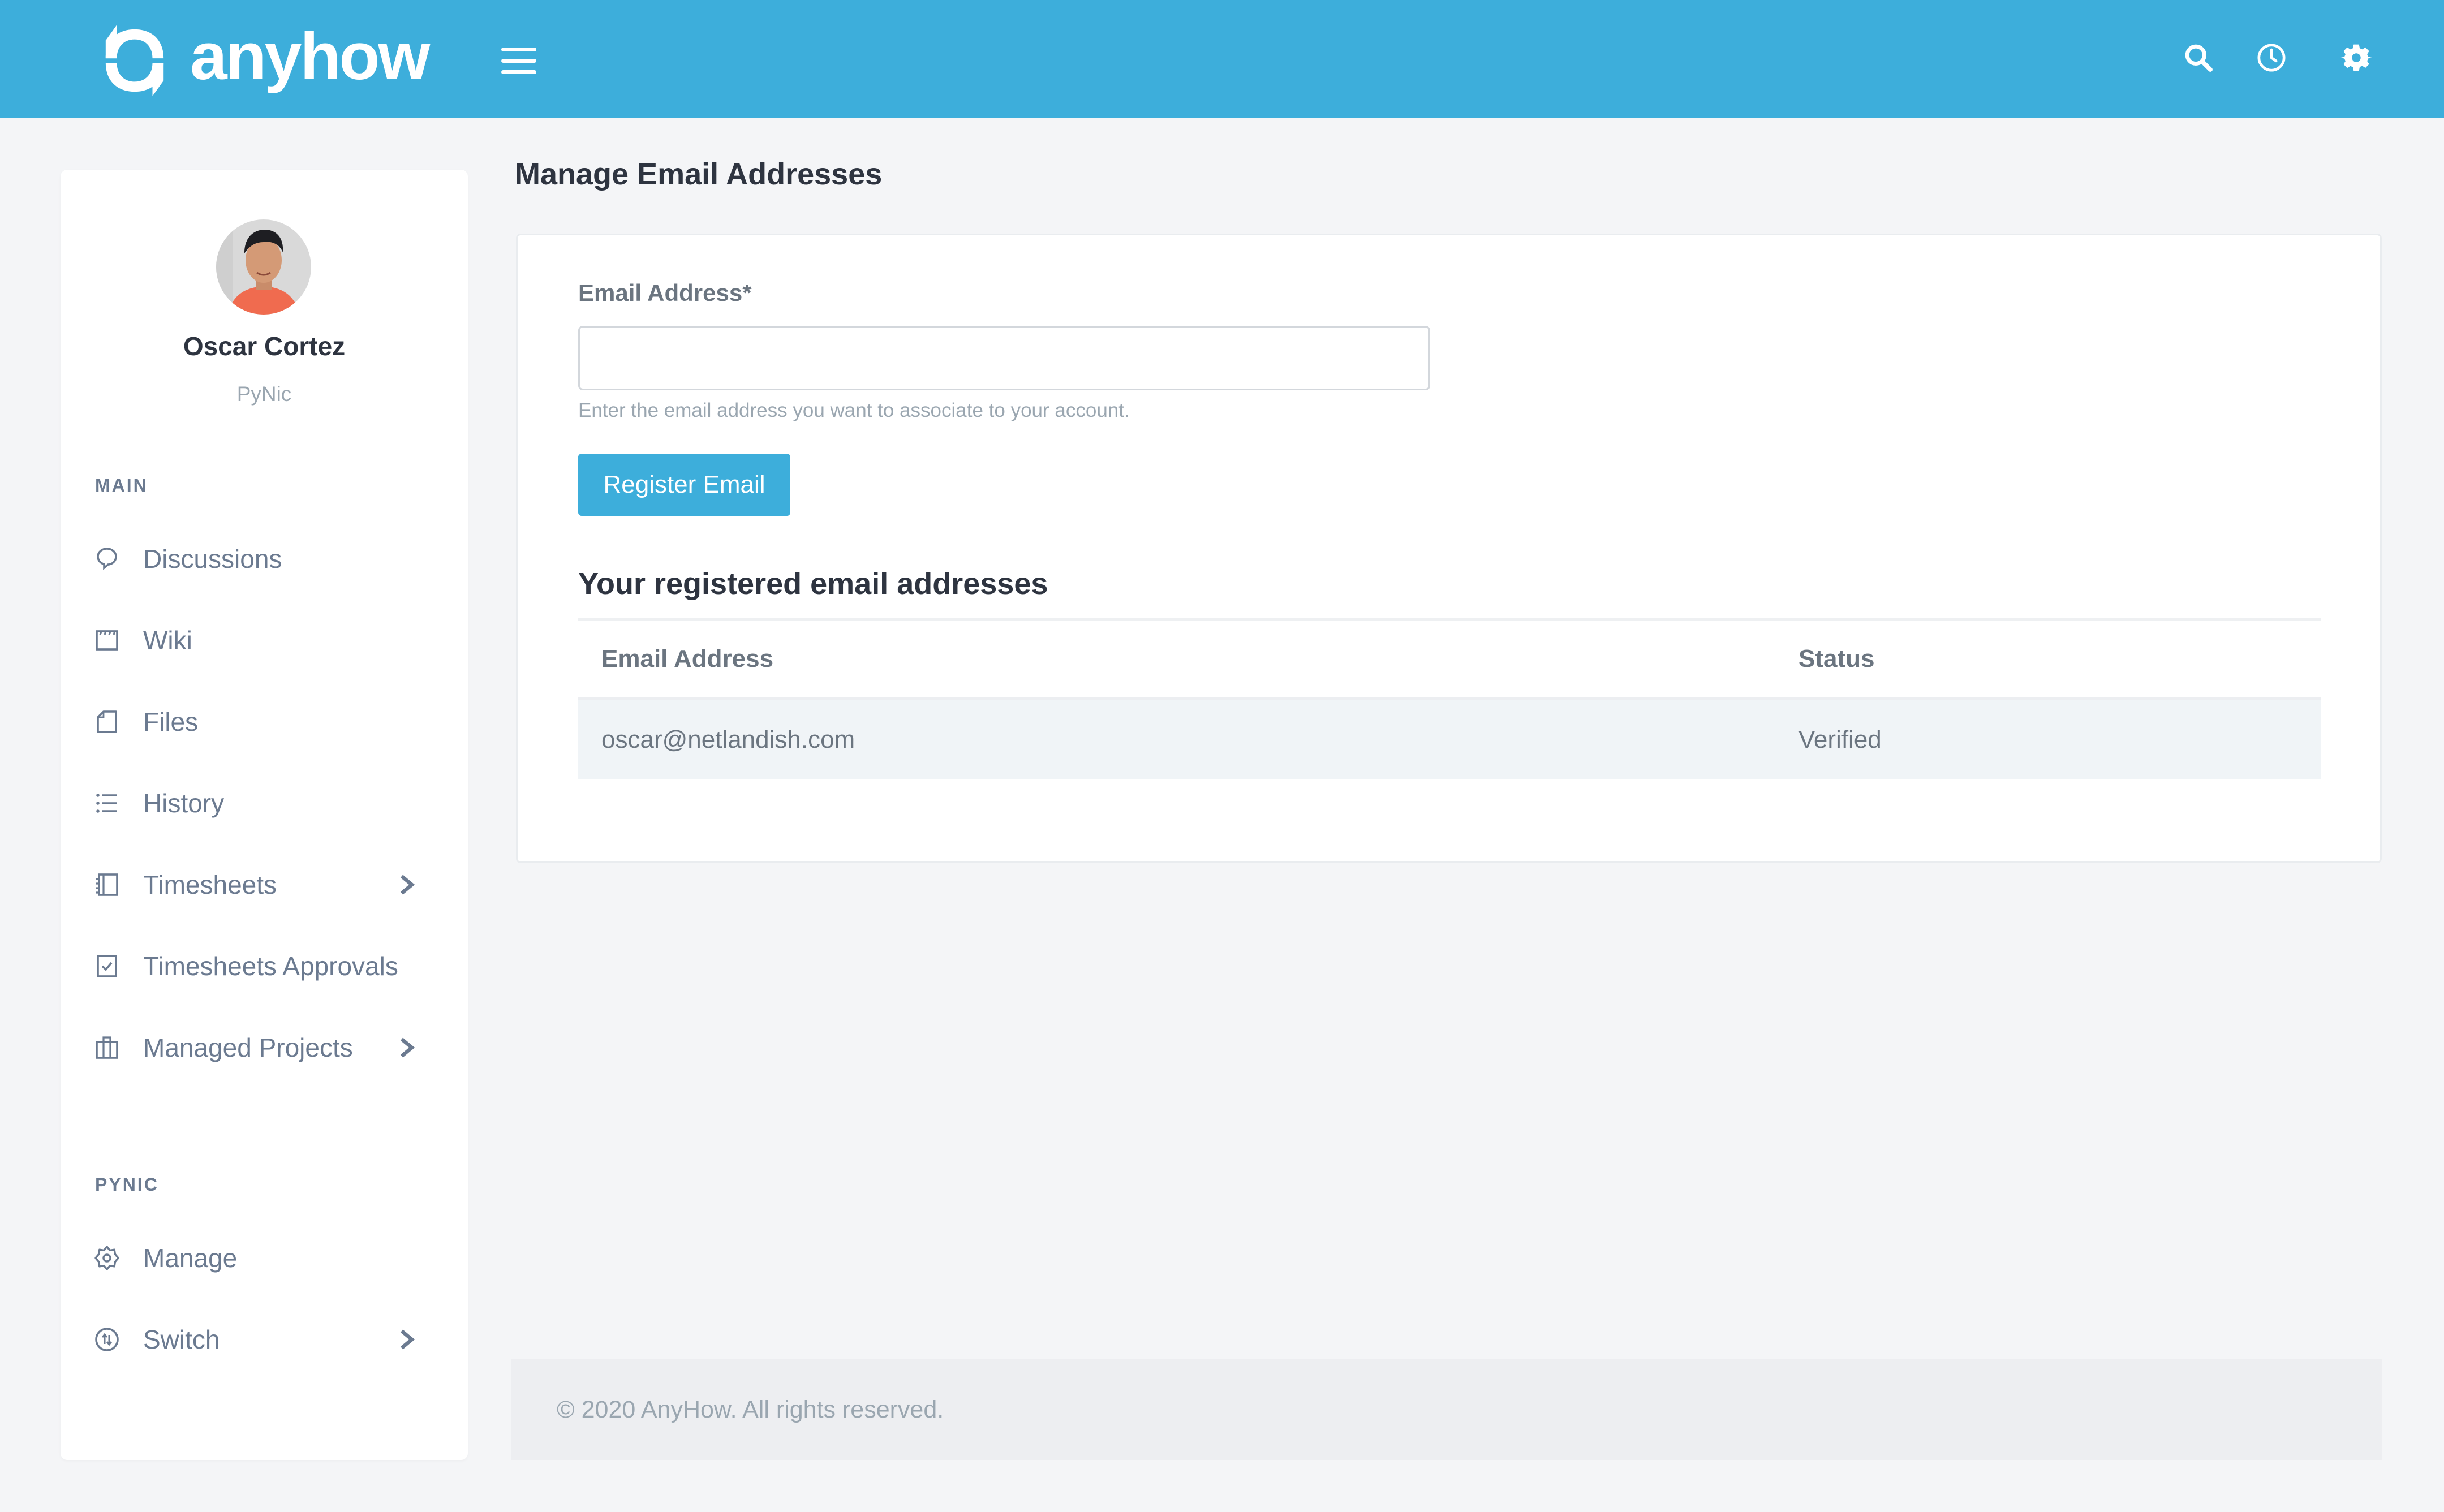 The width and height of the screenshot is (2444, 1512). I want to click on nav-label: Managed Projects, so click(248, 1047).